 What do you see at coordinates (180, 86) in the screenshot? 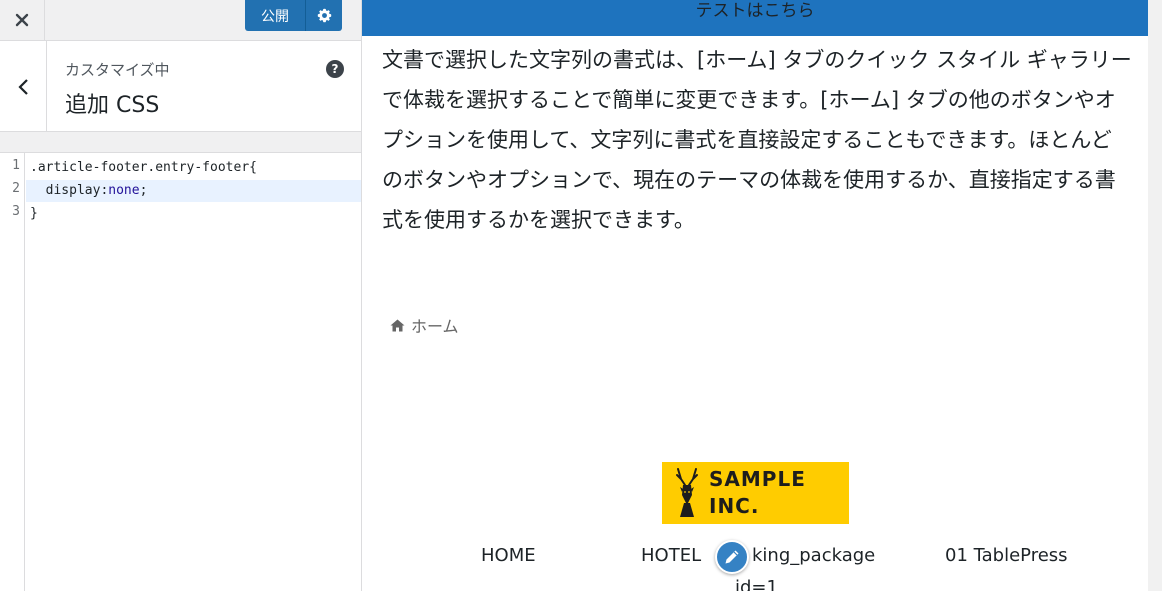
I see `section-header: カスタマイズ中 追加 CSS ?` at bounding box center [180, 86].